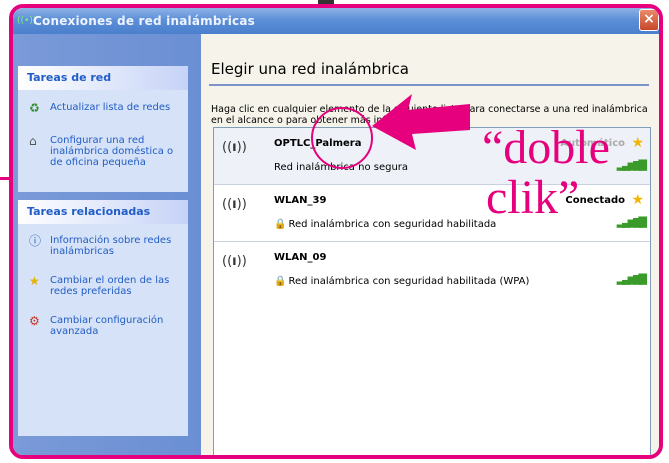  What do you see at coordinates (300, 257) in the screenshot?
I see `network-name: WLAN_09` at bounding box center [300, 257].